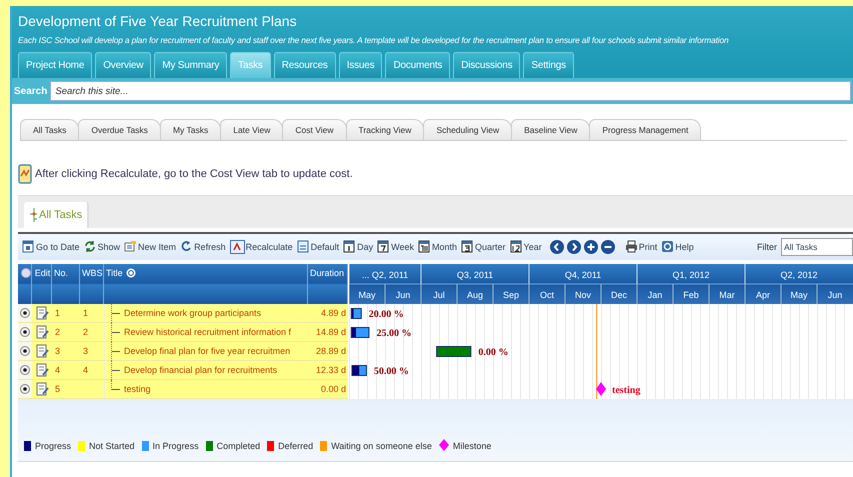 This screenshot has height=477, width=853. I want to click on task-title: Review historical recruitment information f, so click(208, 332).